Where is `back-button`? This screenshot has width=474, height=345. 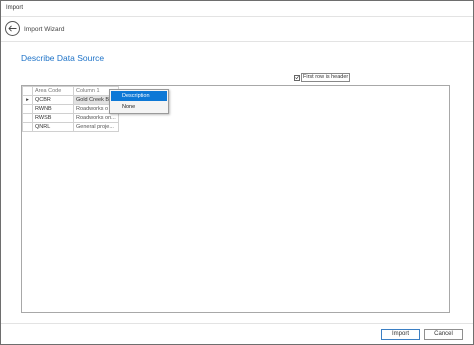 back-button is located at coordinates (12, 28).